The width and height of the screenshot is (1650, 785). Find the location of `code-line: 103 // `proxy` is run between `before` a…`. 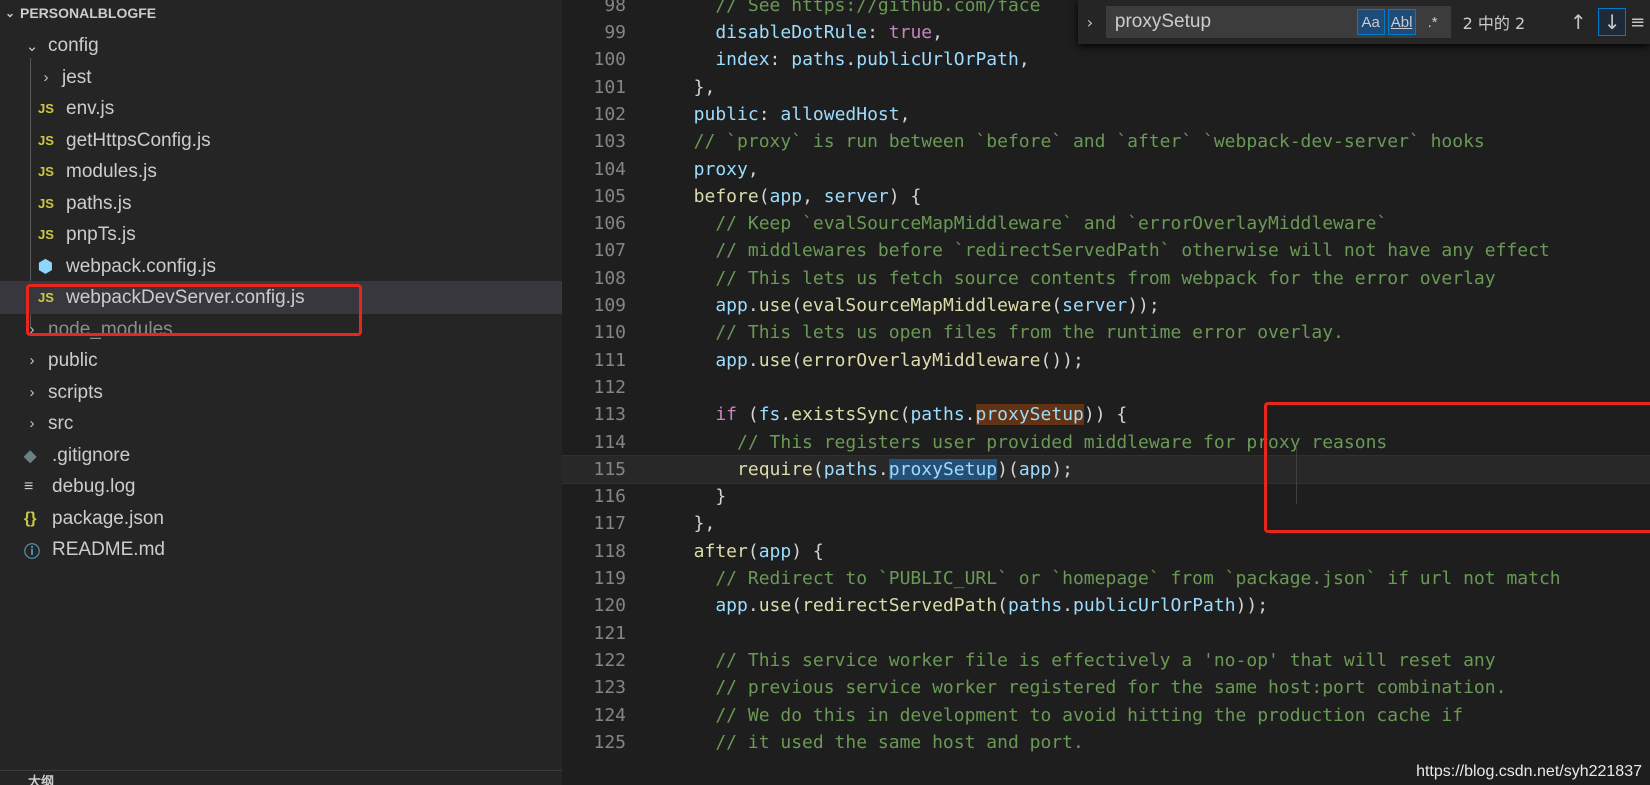

code-line: 103 // `proxy` is run between `before` a… is located at coordinates (1106, 142).